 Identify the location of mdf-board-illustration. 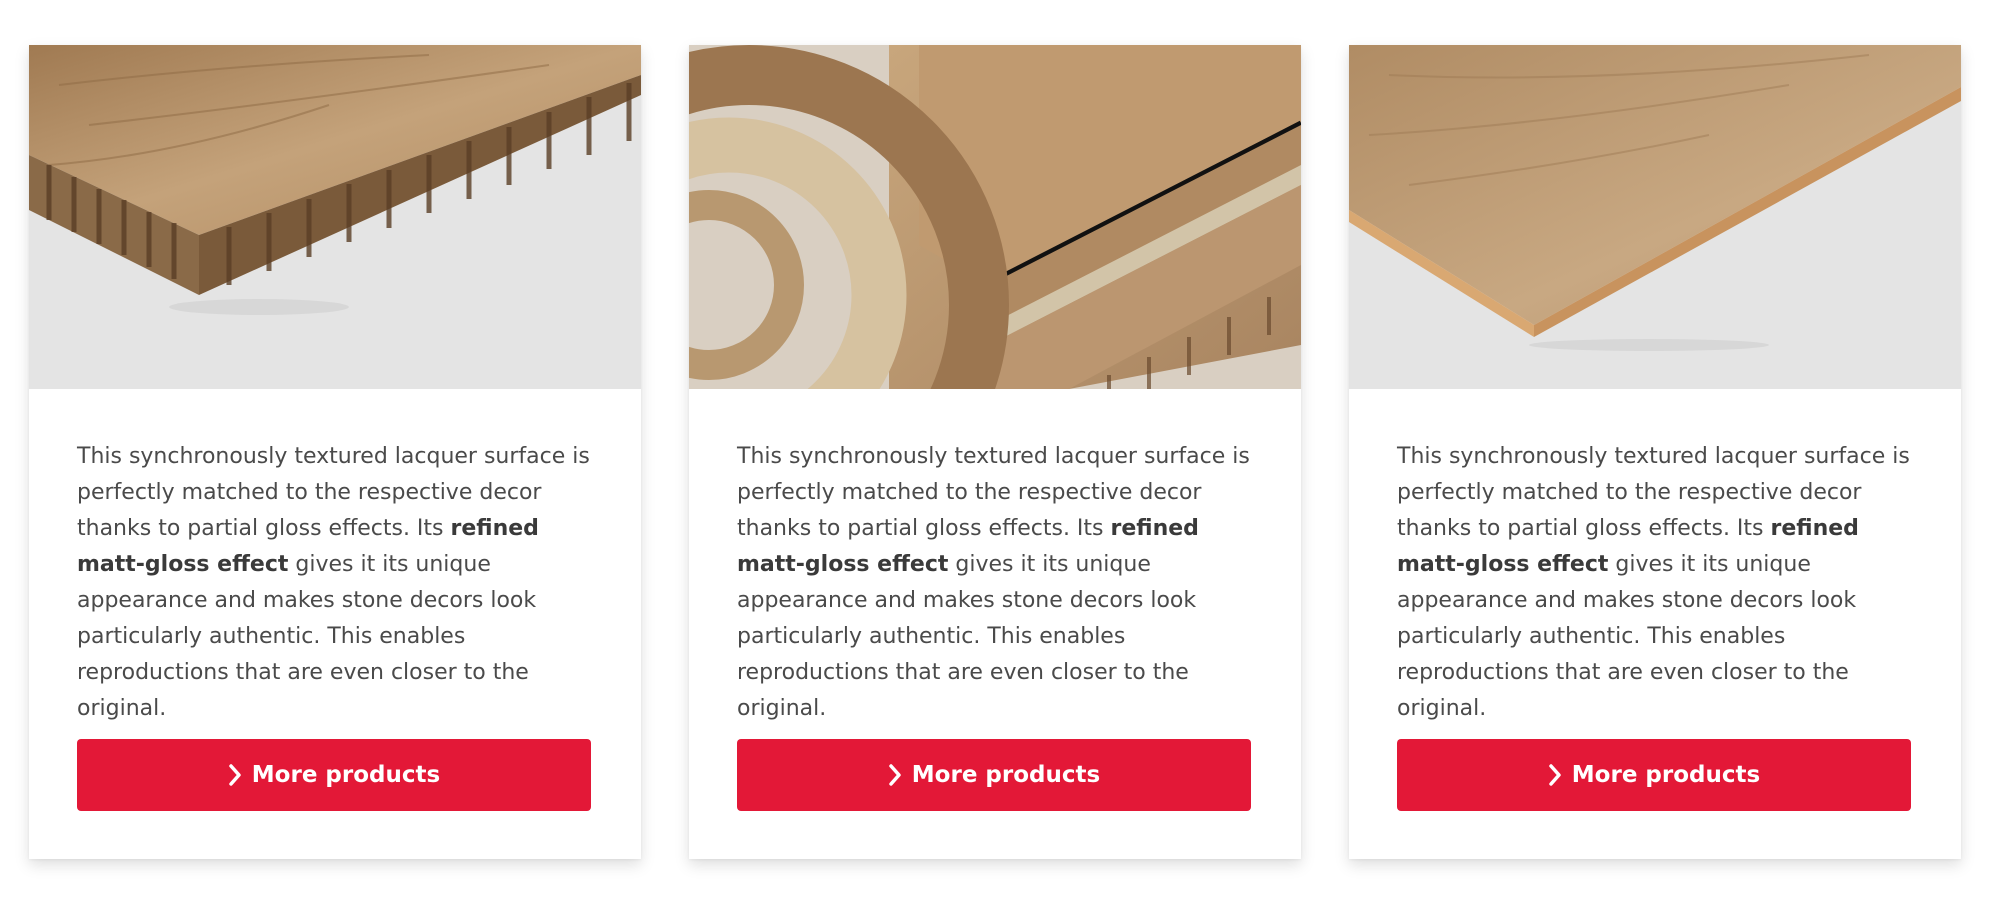
(1655, 217).